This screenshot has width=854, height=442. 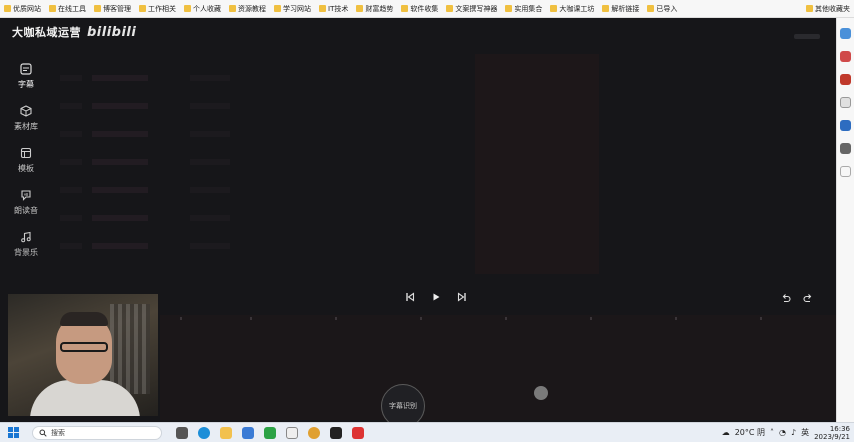 What do you see at coordinates (26, 69) in the screenshot?
I see `subtitle-icon` at bounding box center [26, 69].